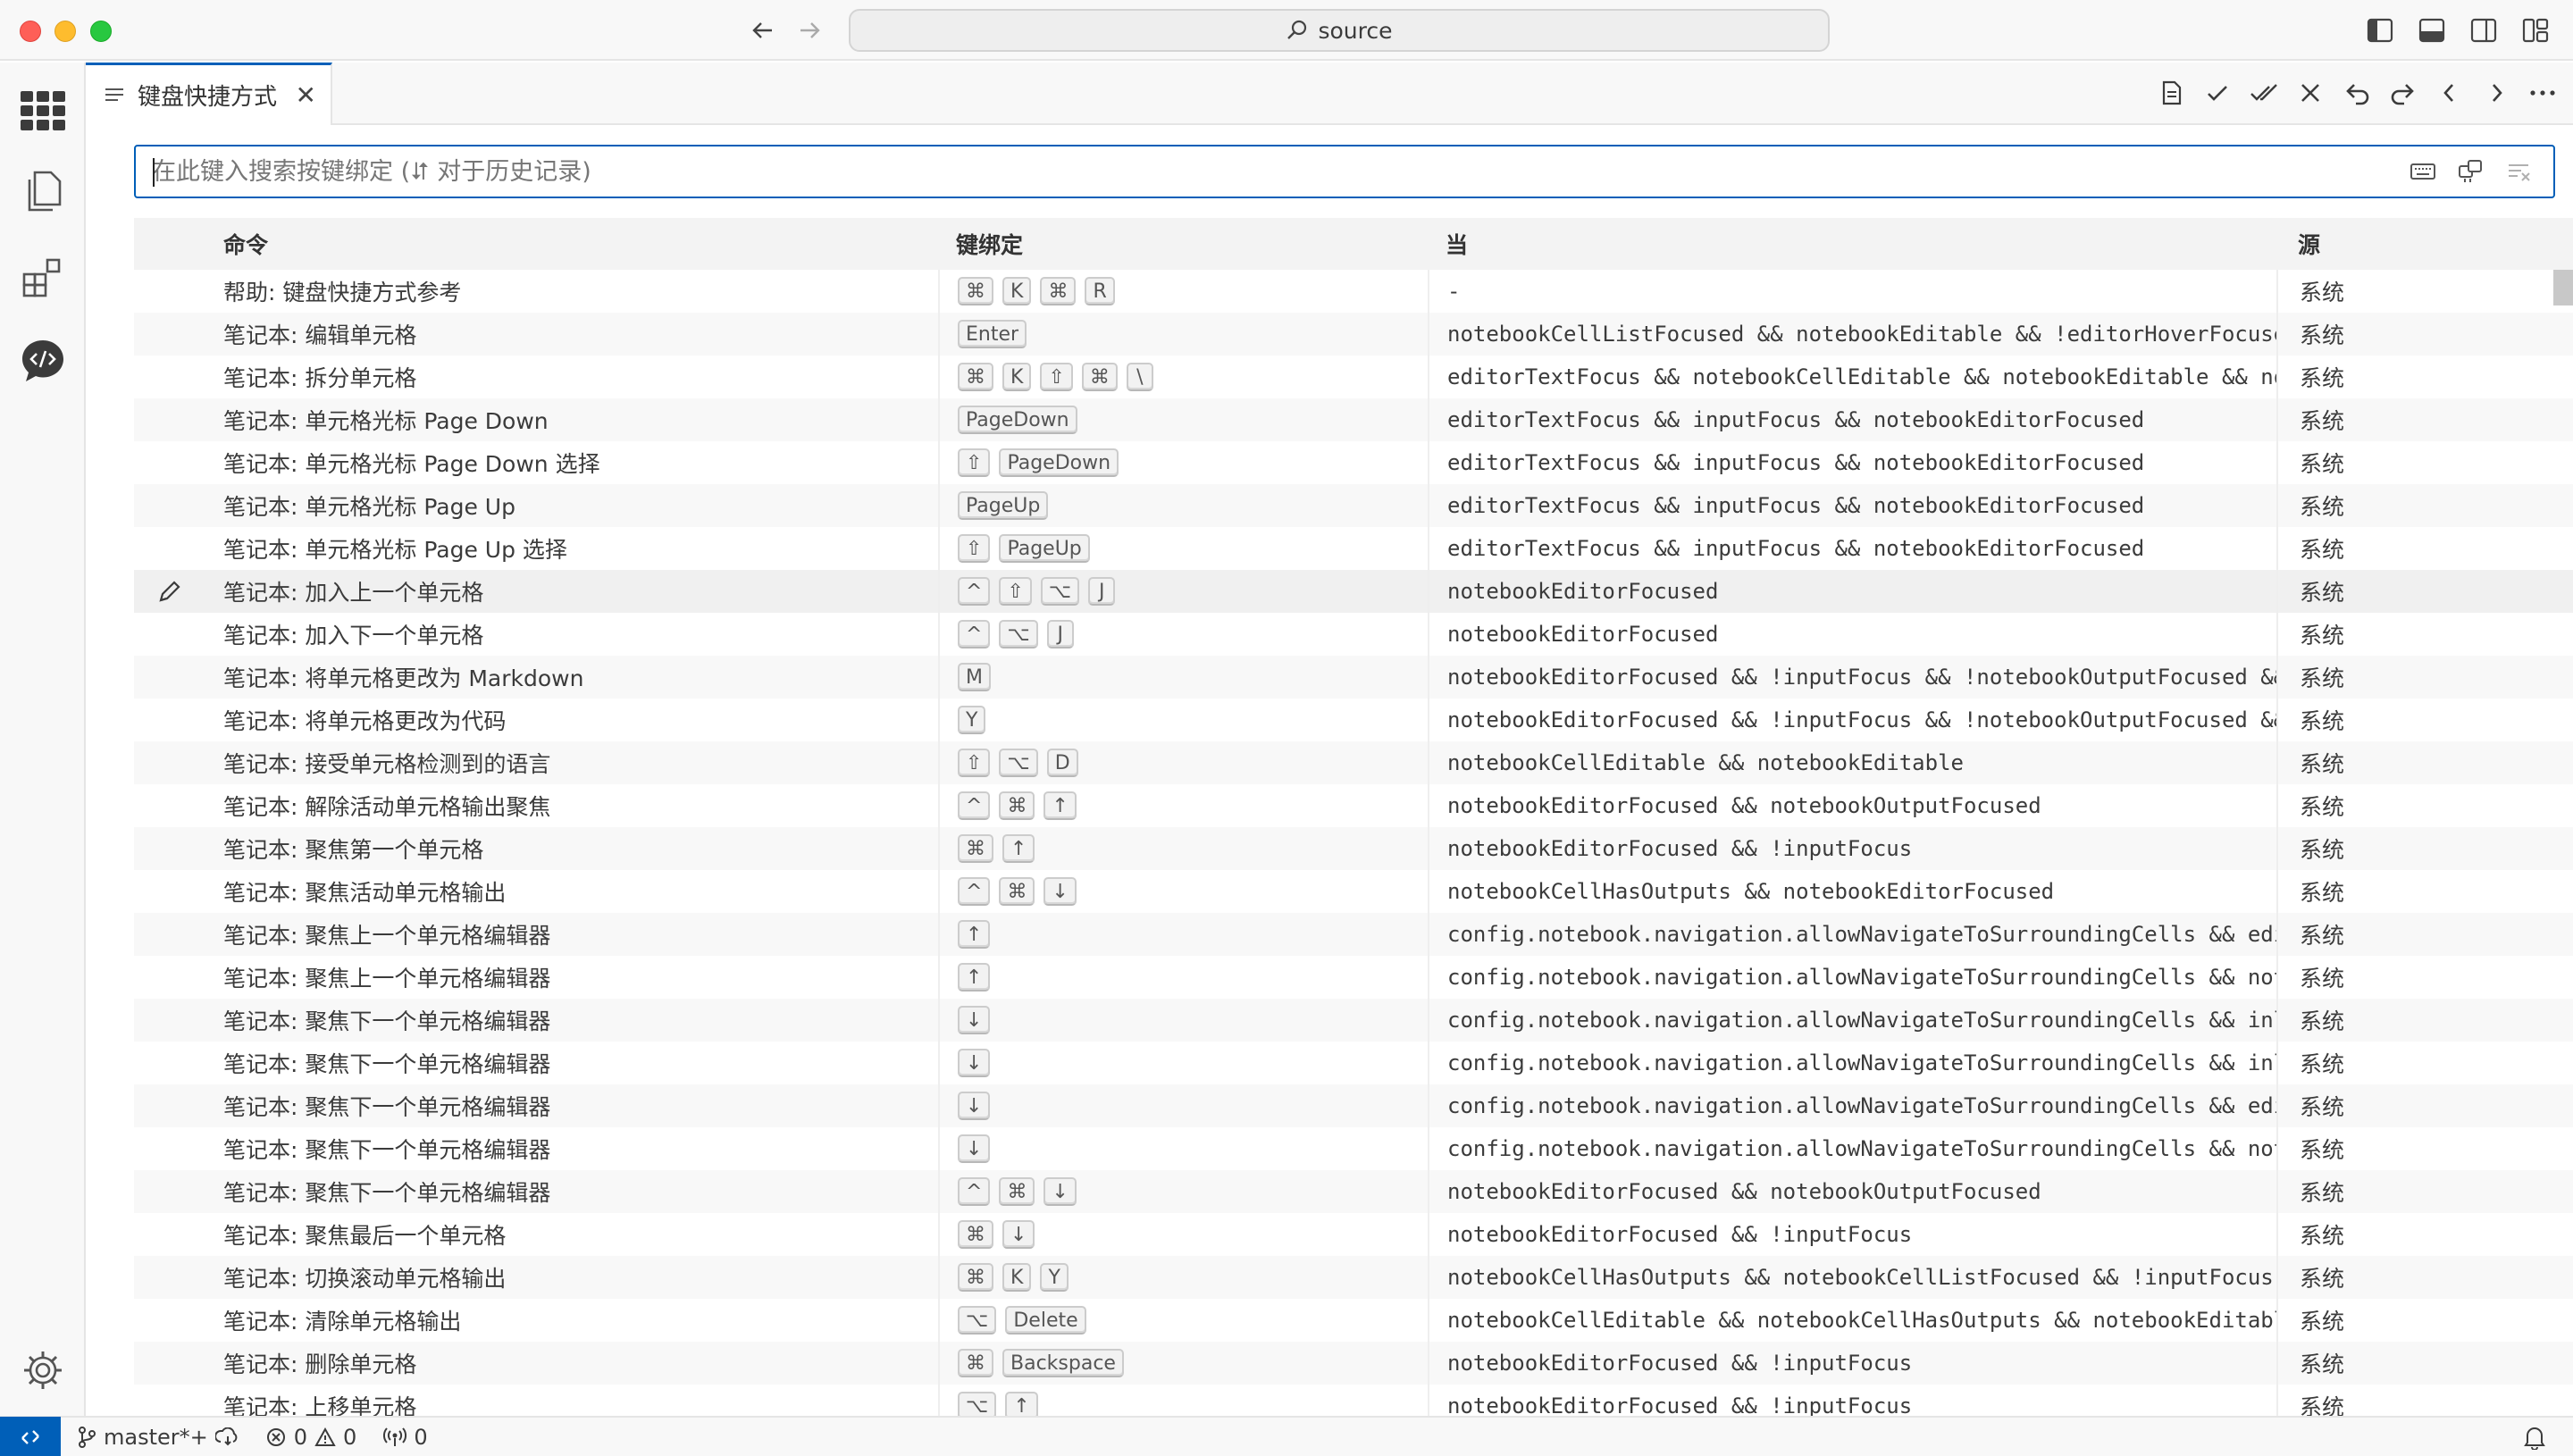  Describe the element at coordinates (1183, 634) in the screenshot. I see `keybinding-cell: ^ ⌥ J` at that location.